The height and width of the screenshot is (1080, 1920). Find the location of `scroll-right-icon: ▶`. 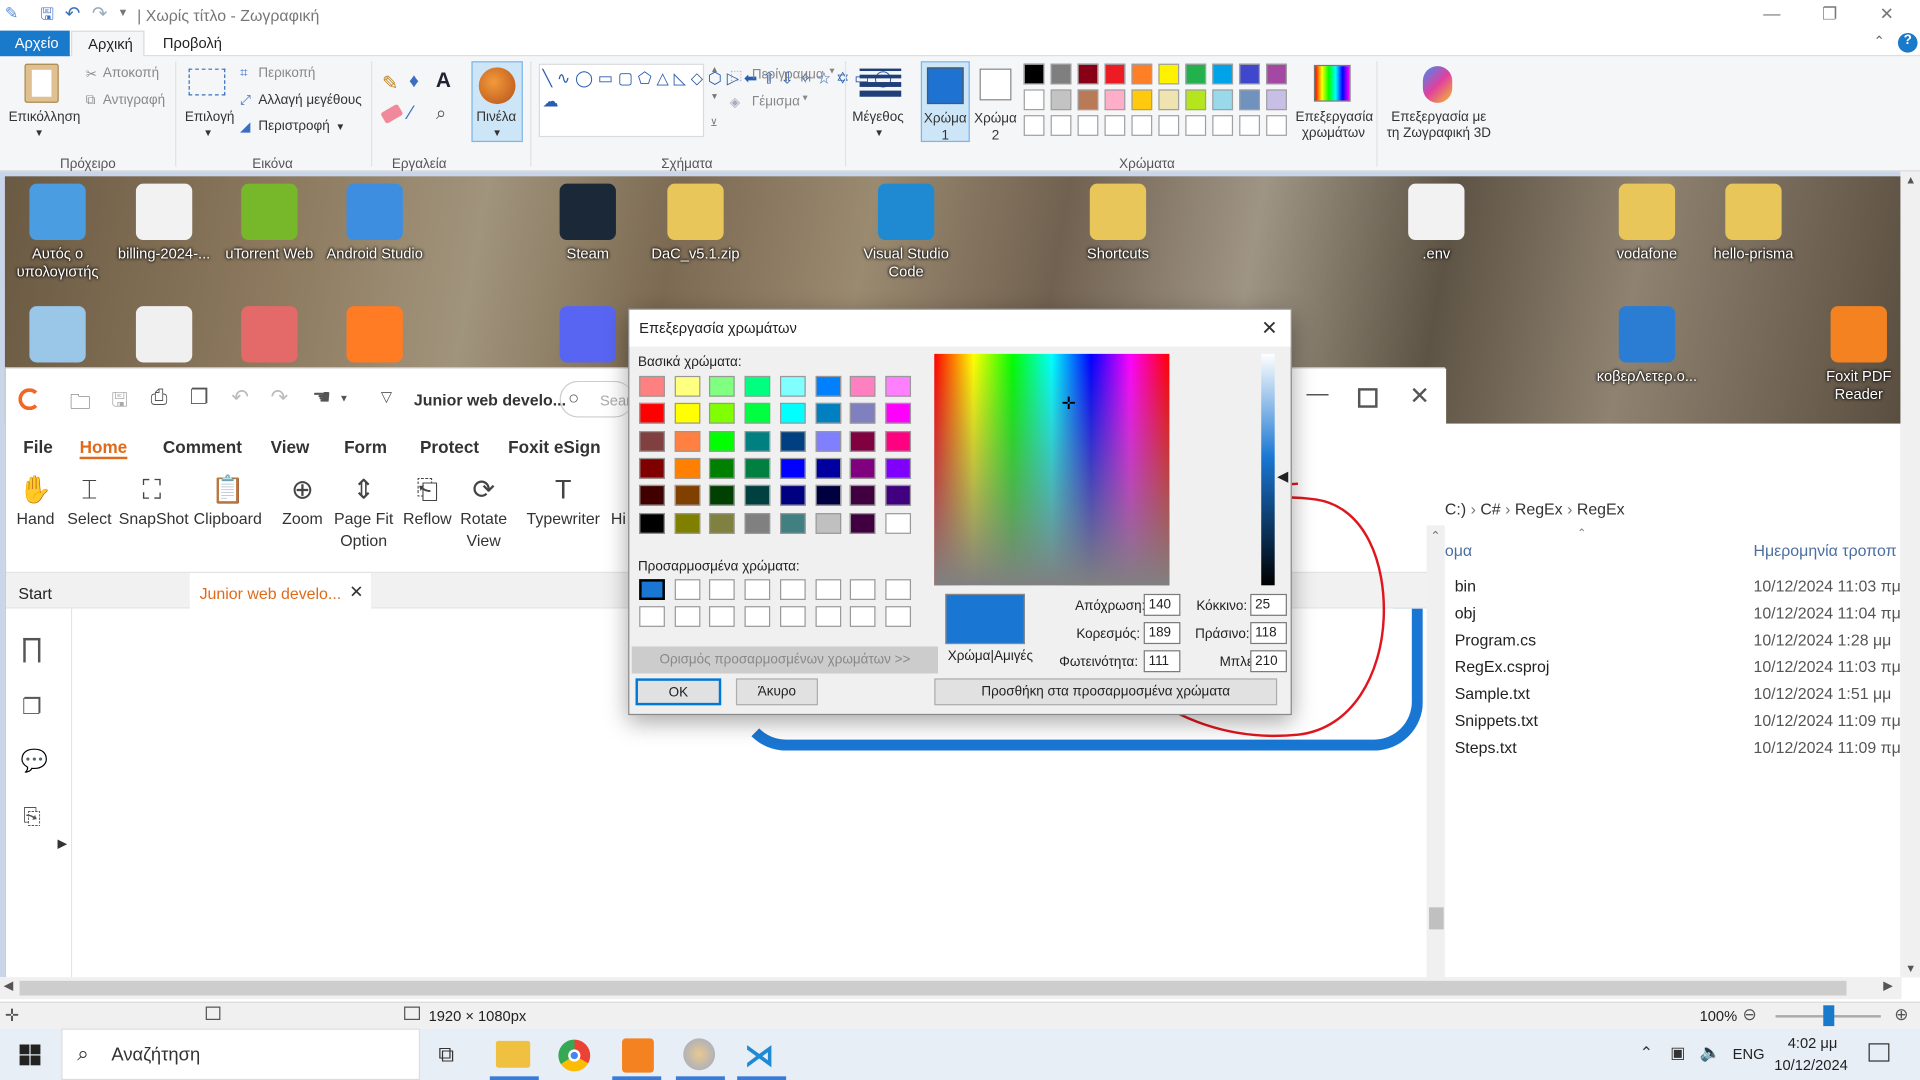

scroll-right-icon: ▶ is located at coordinates (1887, 986).